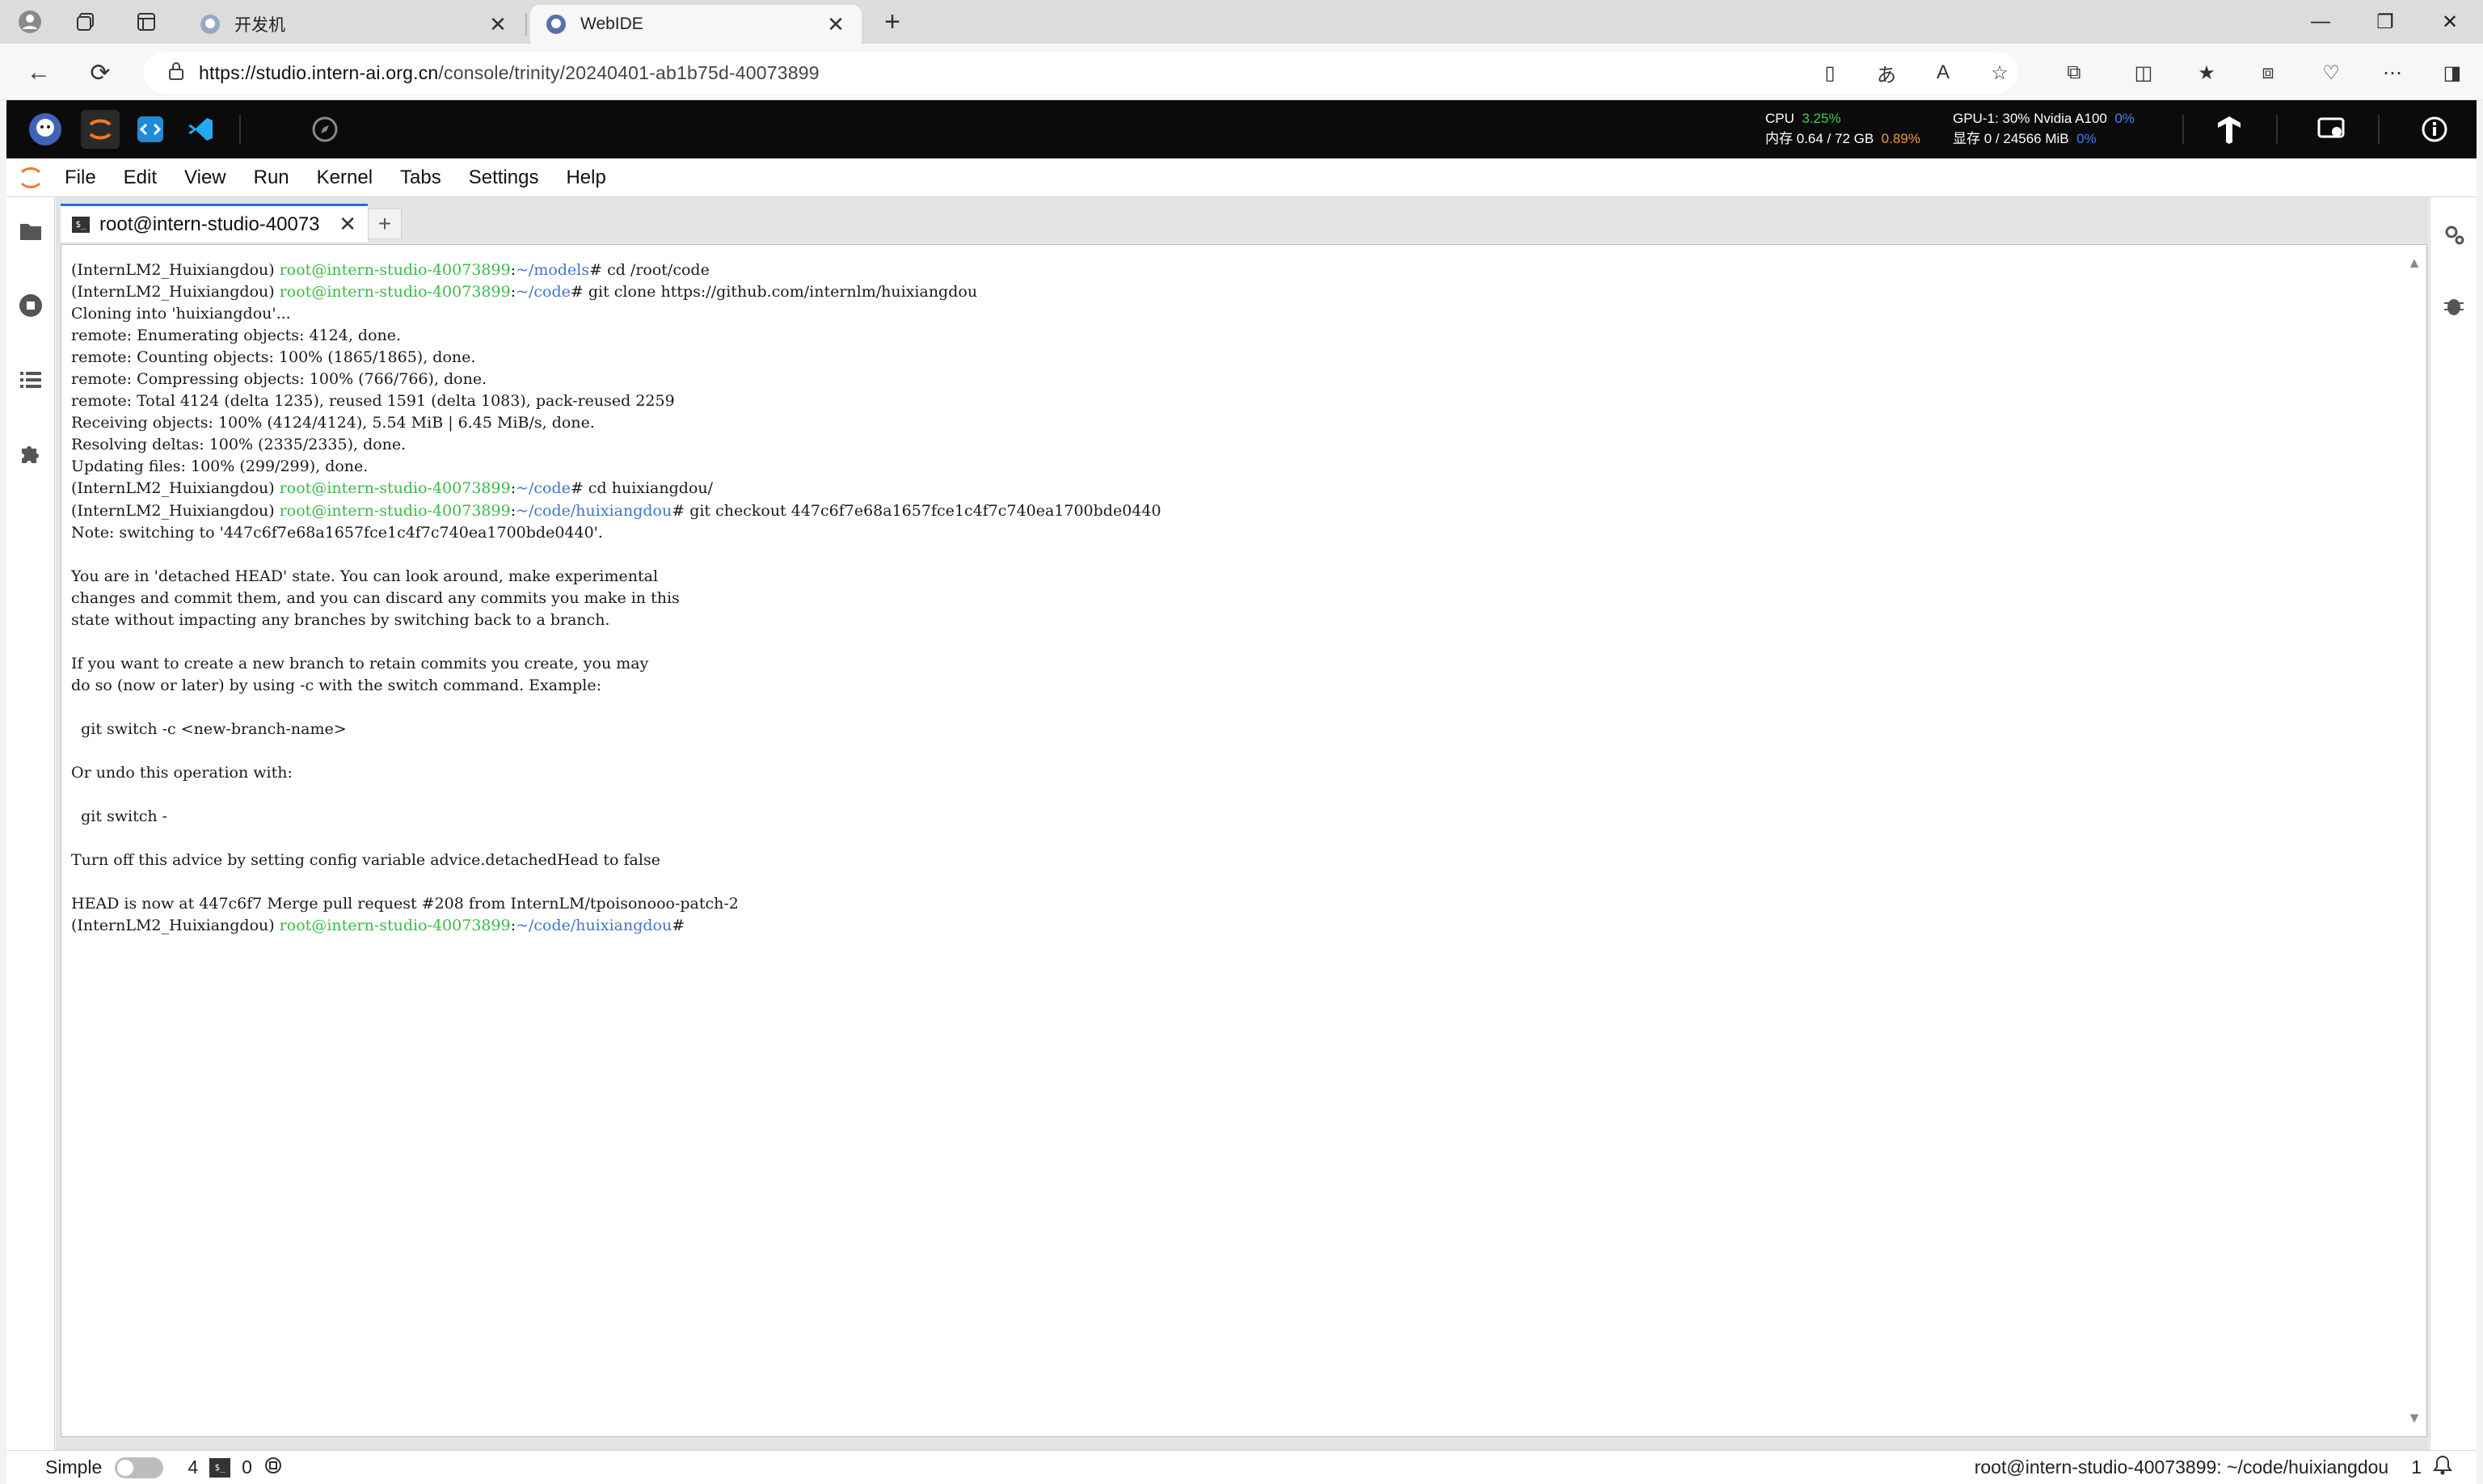  I want to click on profile-icon, so click(30, 22).